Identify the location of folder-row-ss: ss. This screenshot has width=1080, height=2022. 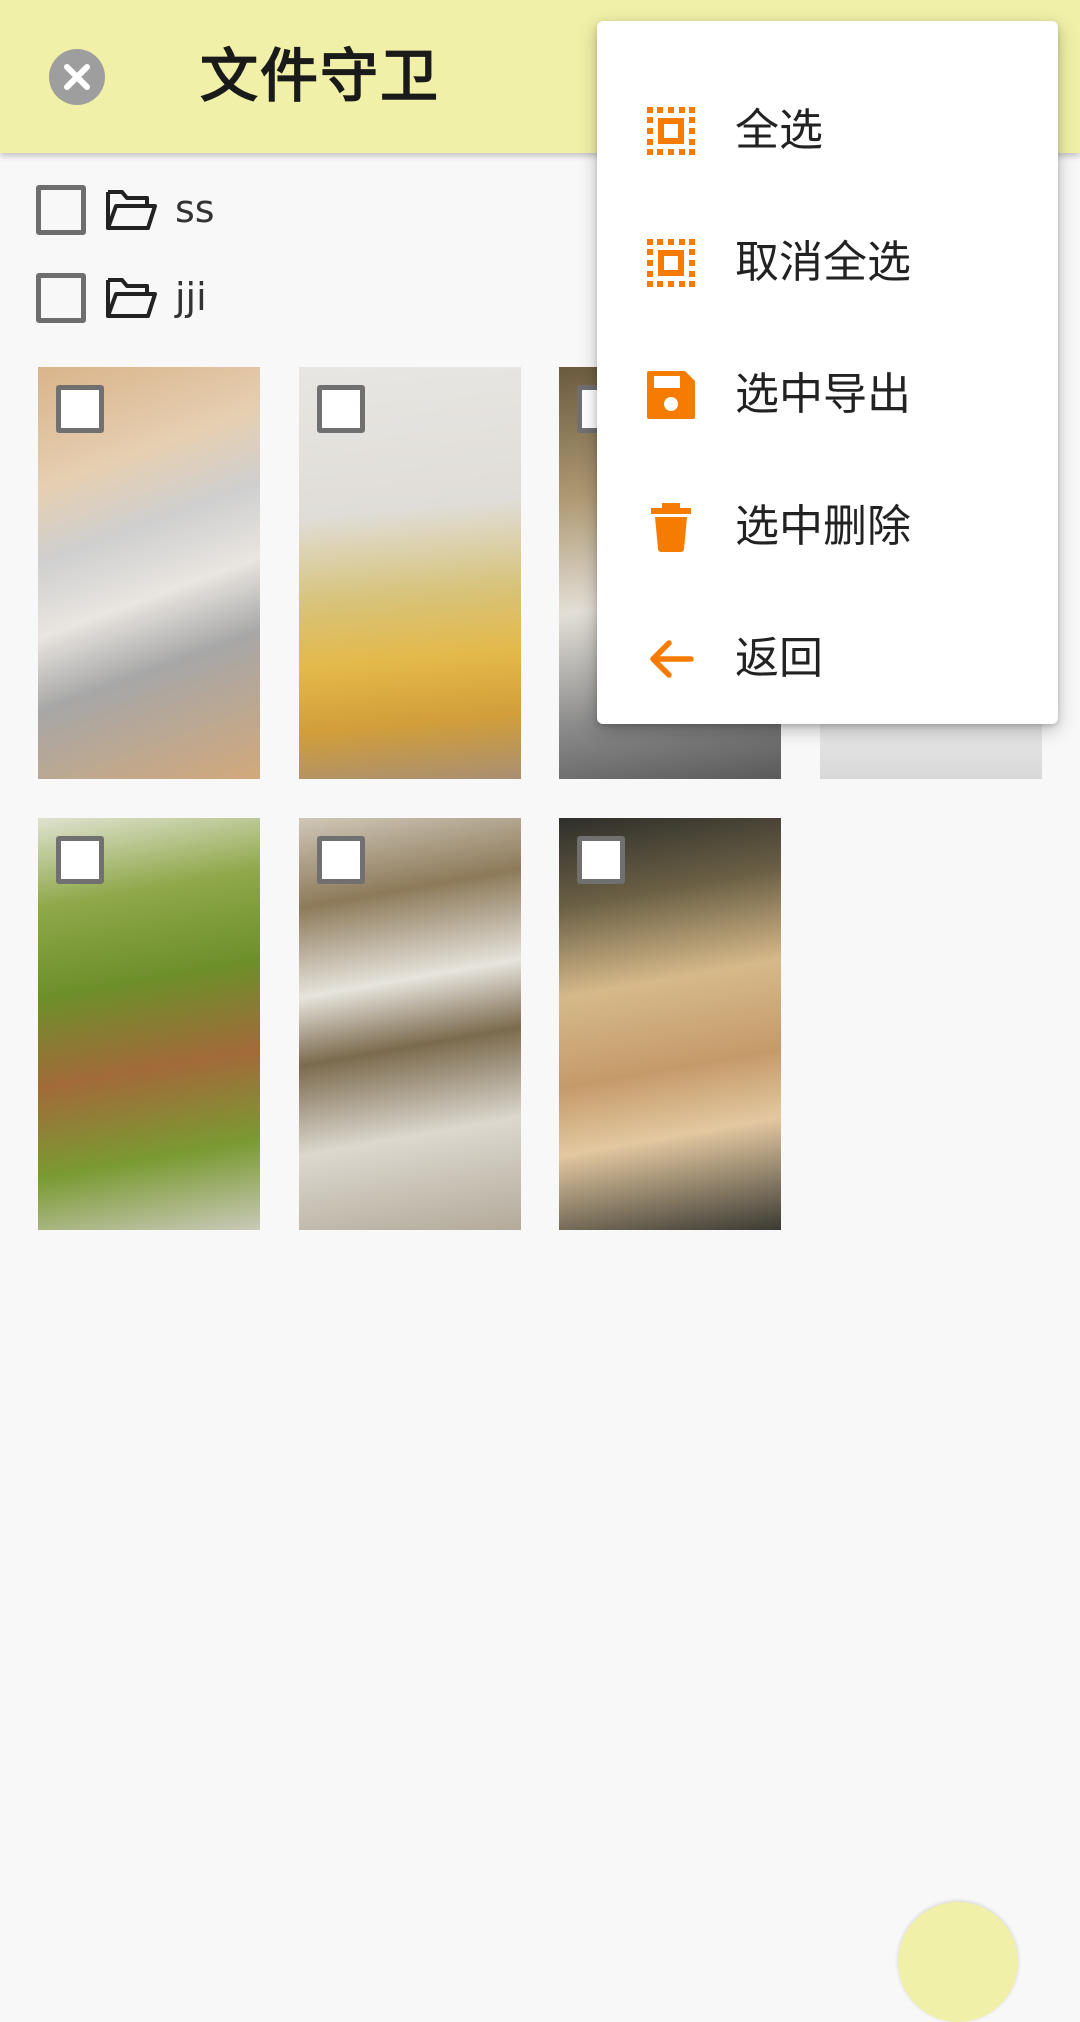
(300, 210).